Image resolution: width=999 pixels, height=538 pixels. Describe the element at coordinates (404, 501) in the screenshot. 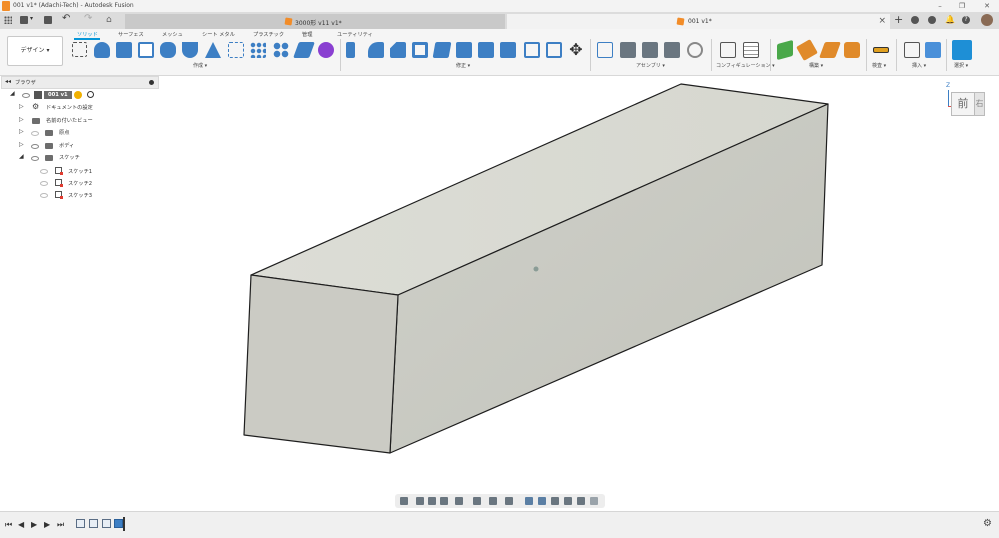

I see `orbit-icon` at that location.